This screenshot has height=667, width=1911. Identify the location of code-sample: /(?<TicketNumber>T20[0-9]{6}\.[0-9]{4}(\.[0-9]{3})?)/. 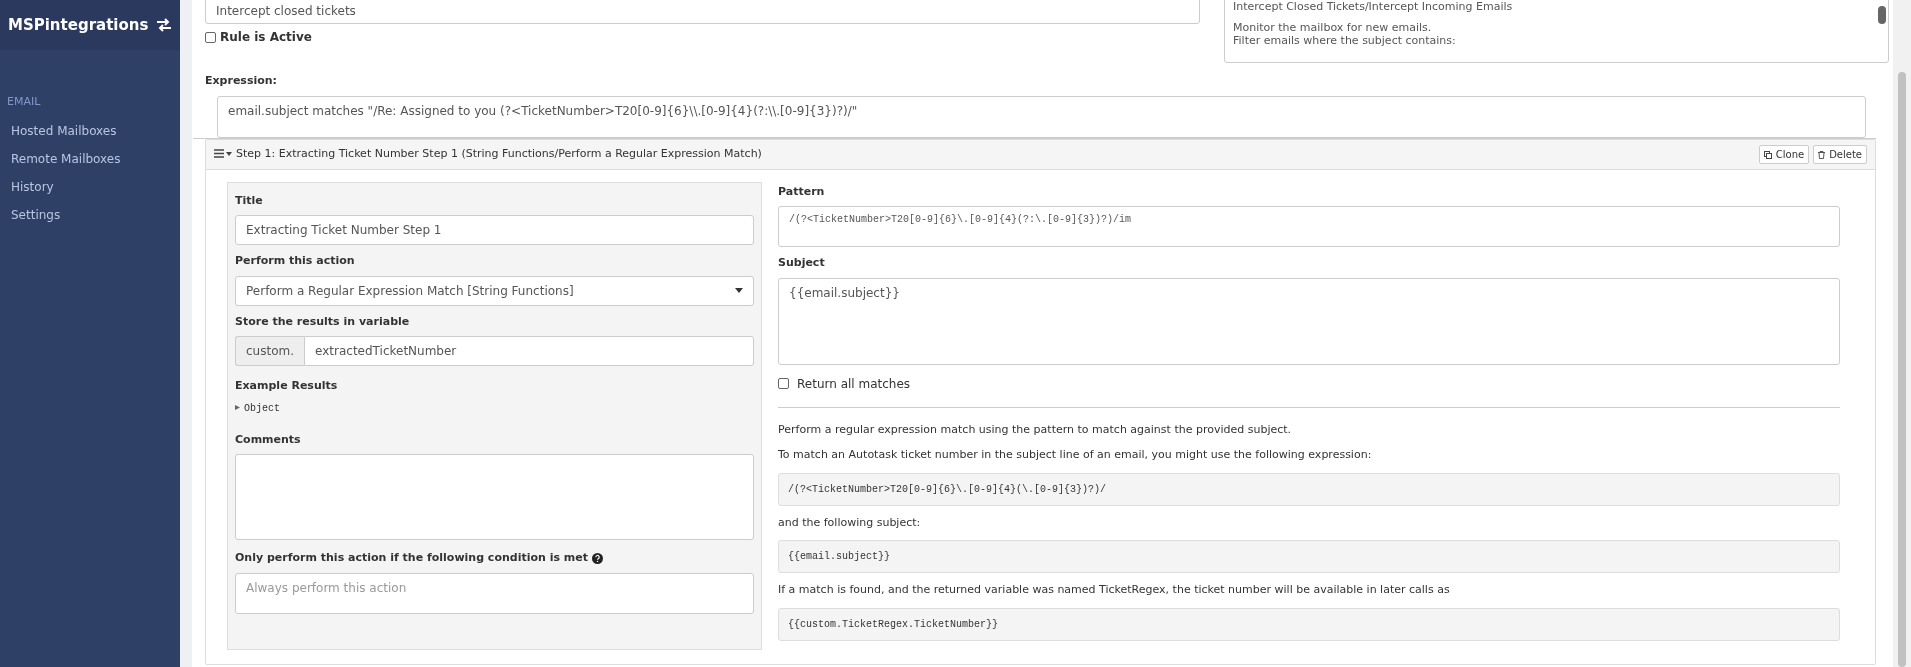
(1309, 489).